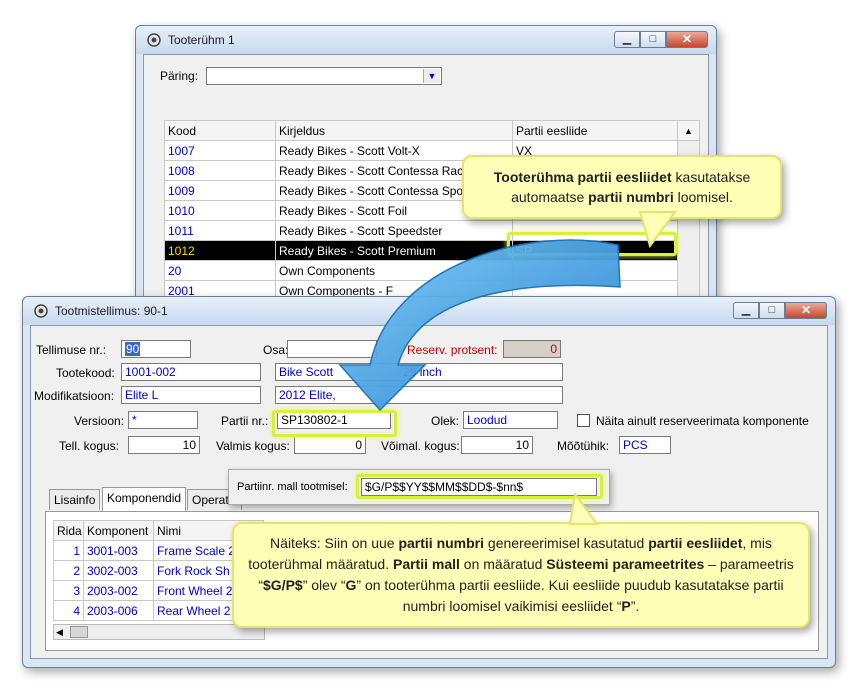 The height and width of the screenshot is (692, 858). Describe the element at coordinates (276, 350) in the screenshot. I see `part-label: Osa:` at that location.